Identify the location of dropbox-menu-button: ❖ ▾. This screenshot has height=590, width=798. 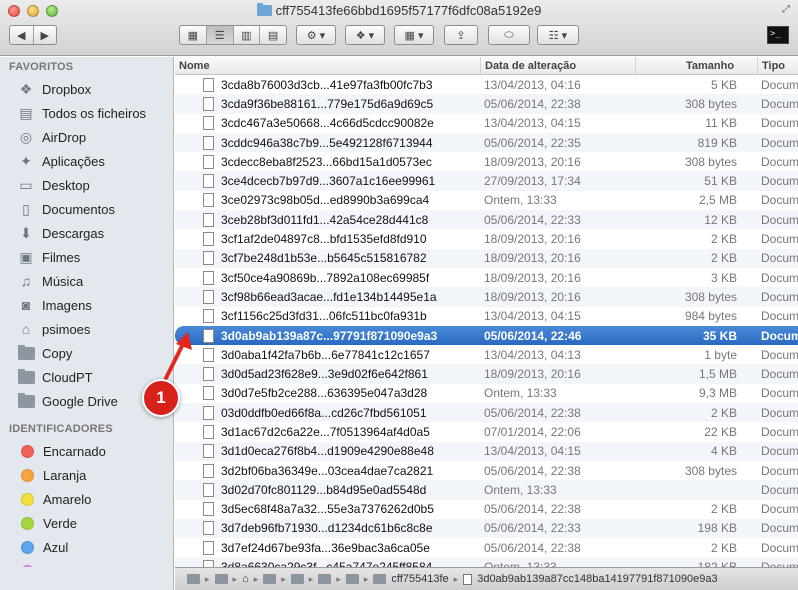
(365, 35).